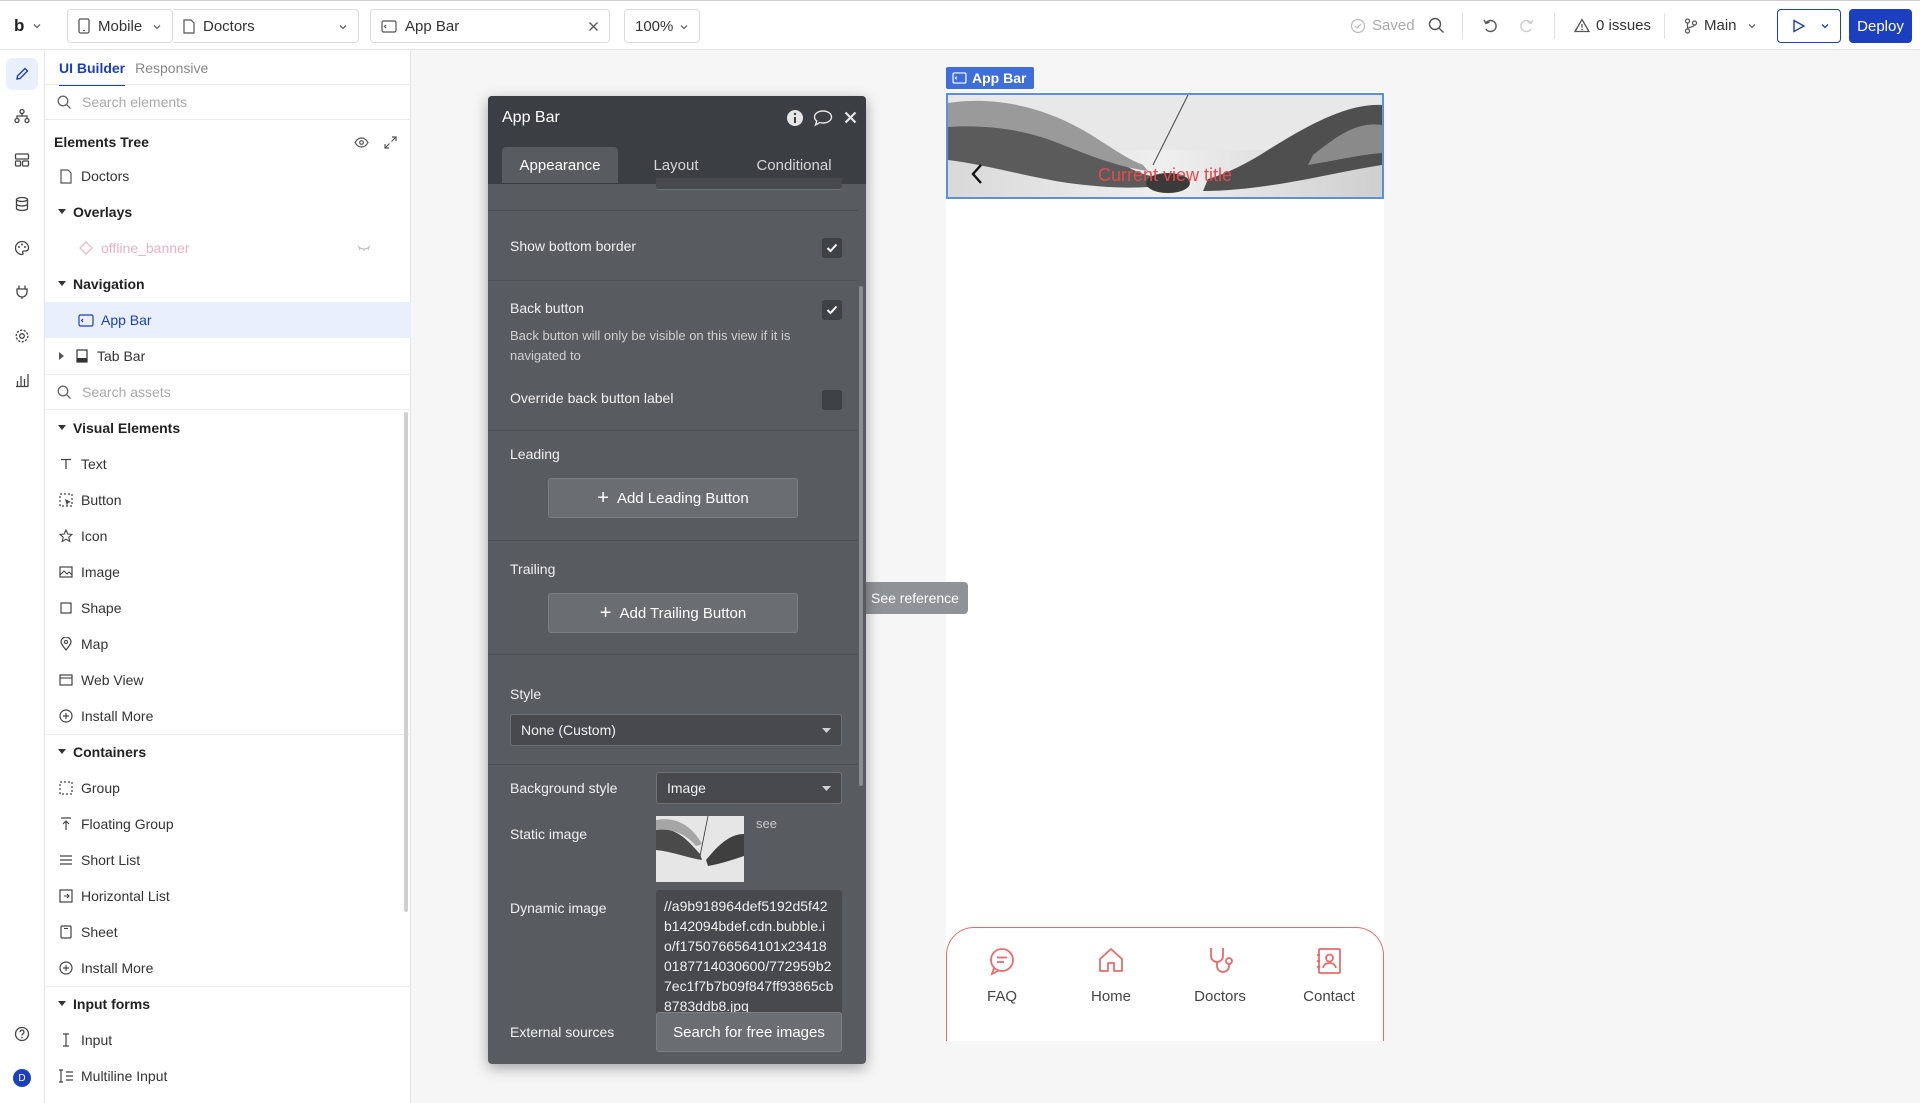  Describe the element at coordinates (228, 788) in the screenshot. I see `palette-item-group: Group` at that location.